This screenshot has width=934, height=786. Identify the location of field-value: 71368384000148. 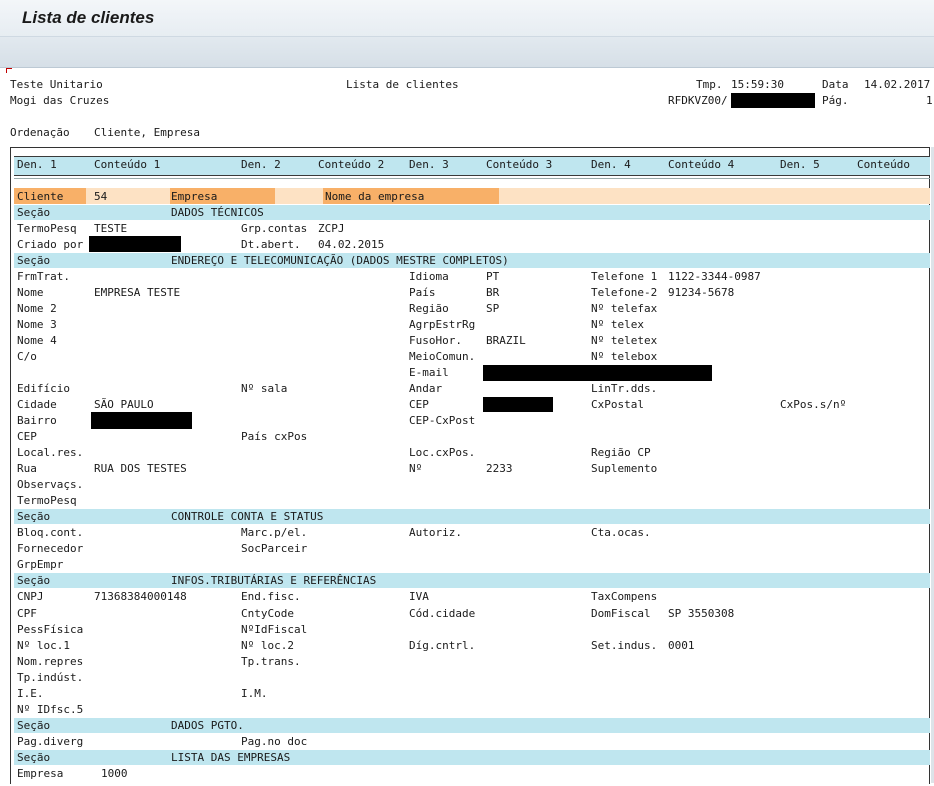
(140, 596).